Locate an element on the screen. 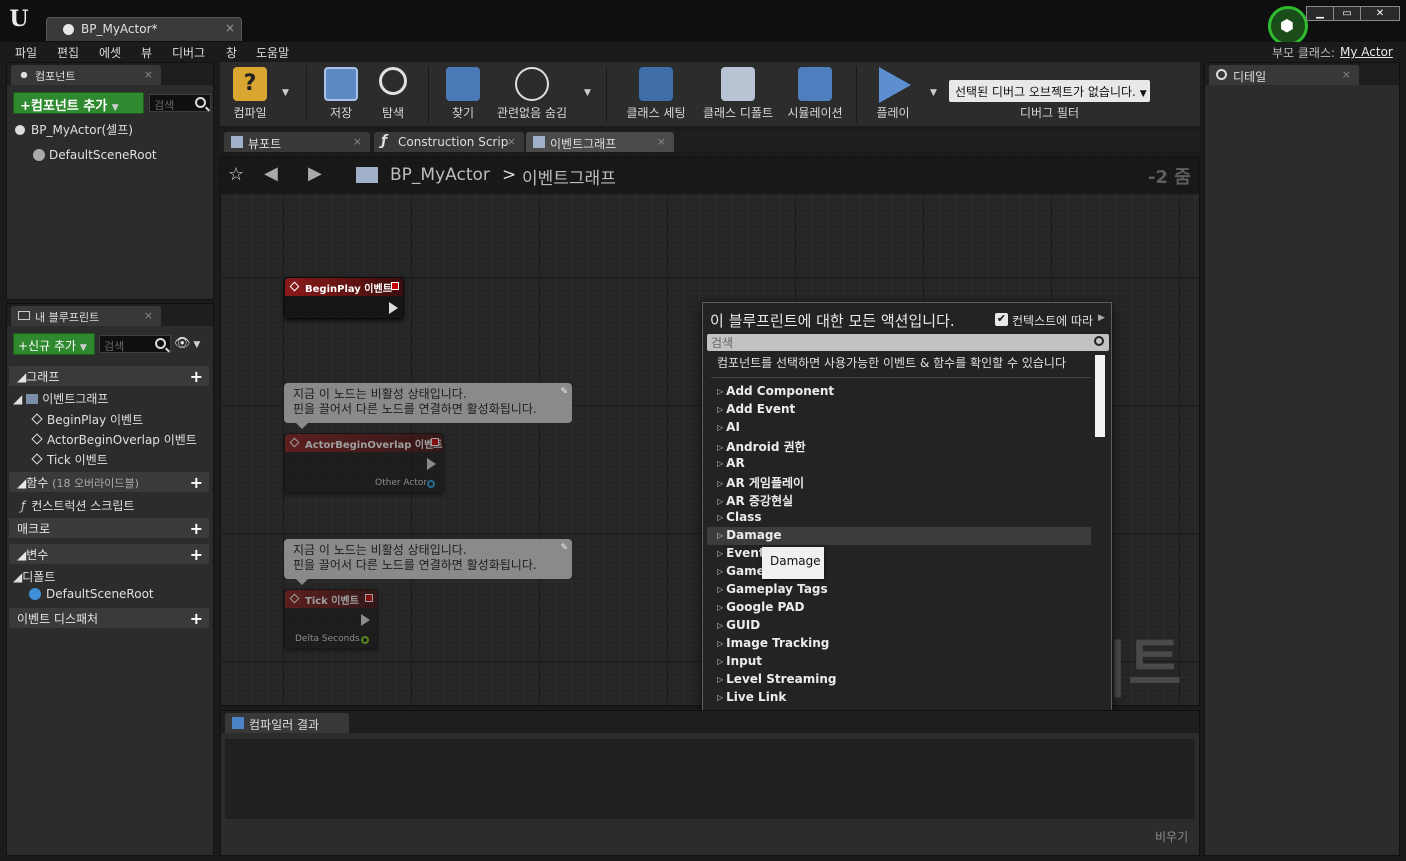  node-beginplay: BeginPlay 이벤트 is located at coordinates (344, 298).